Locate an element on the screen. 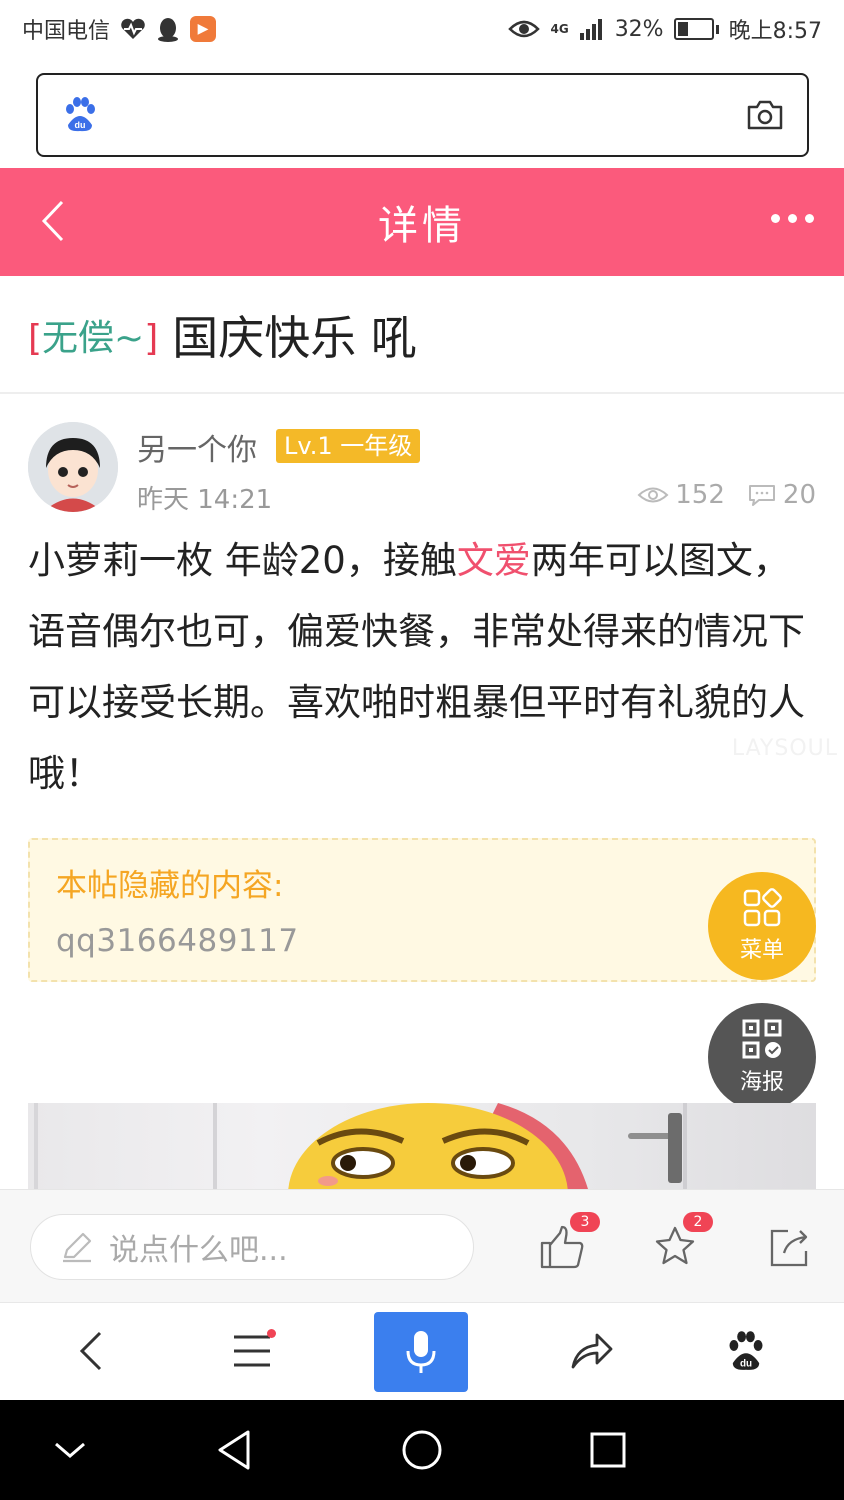 The width and height of the screenshot is (844, 1500). square-recents-icon is located at coordinates (608, 1450).